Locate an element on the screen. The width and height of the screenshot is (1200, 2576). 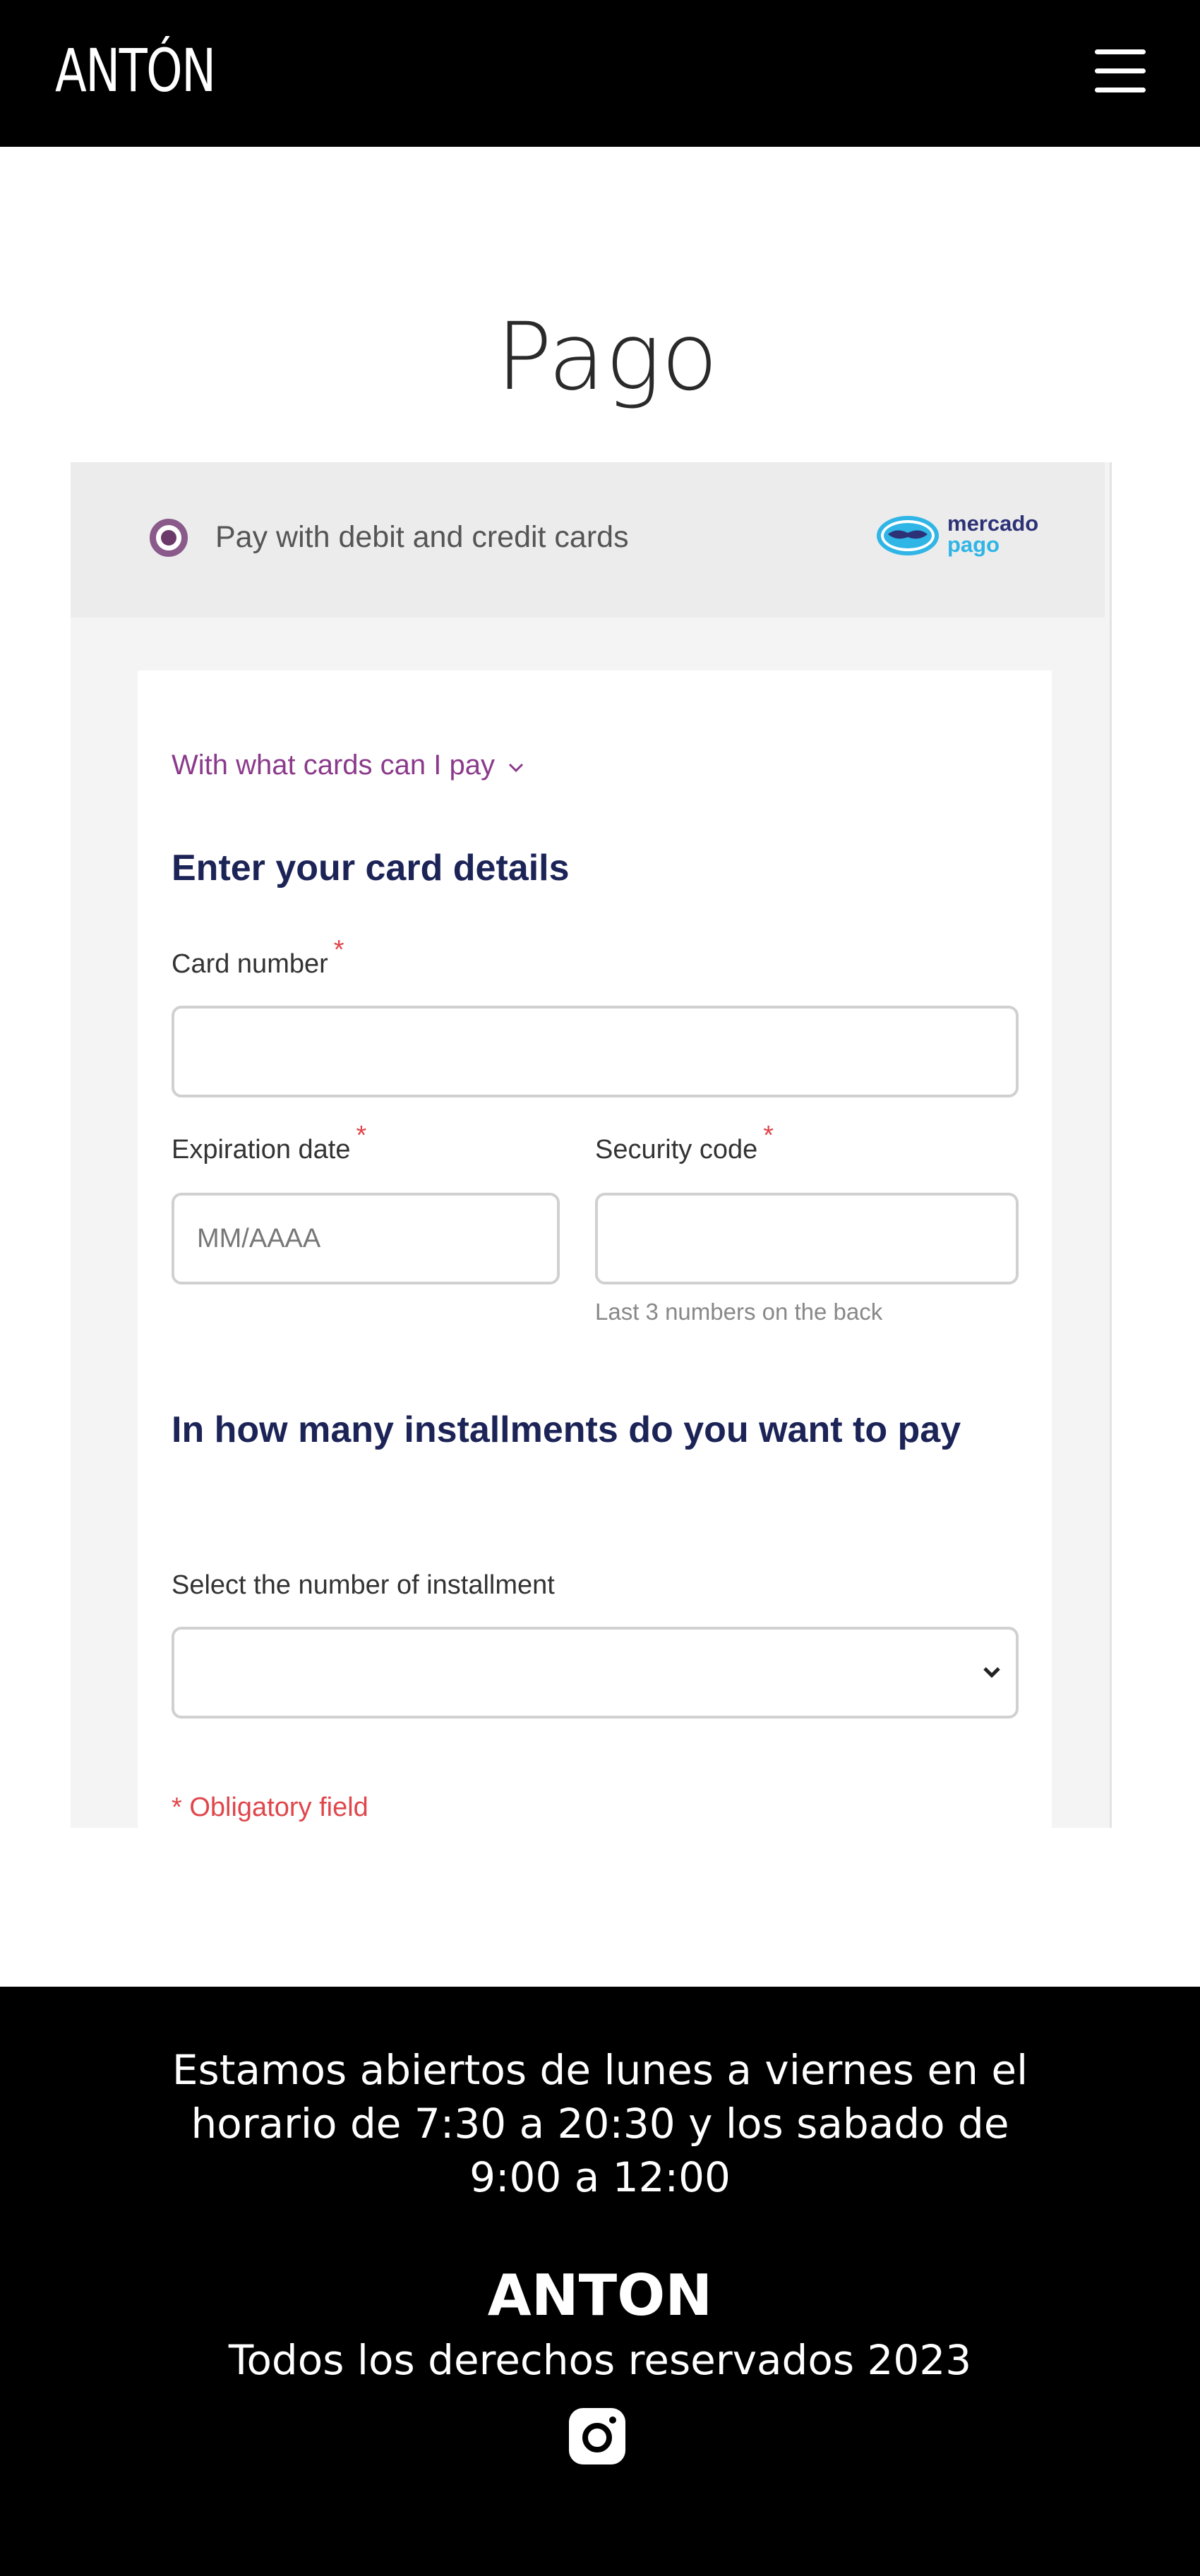
page-title: Pago is located at coordinates (607, 357).